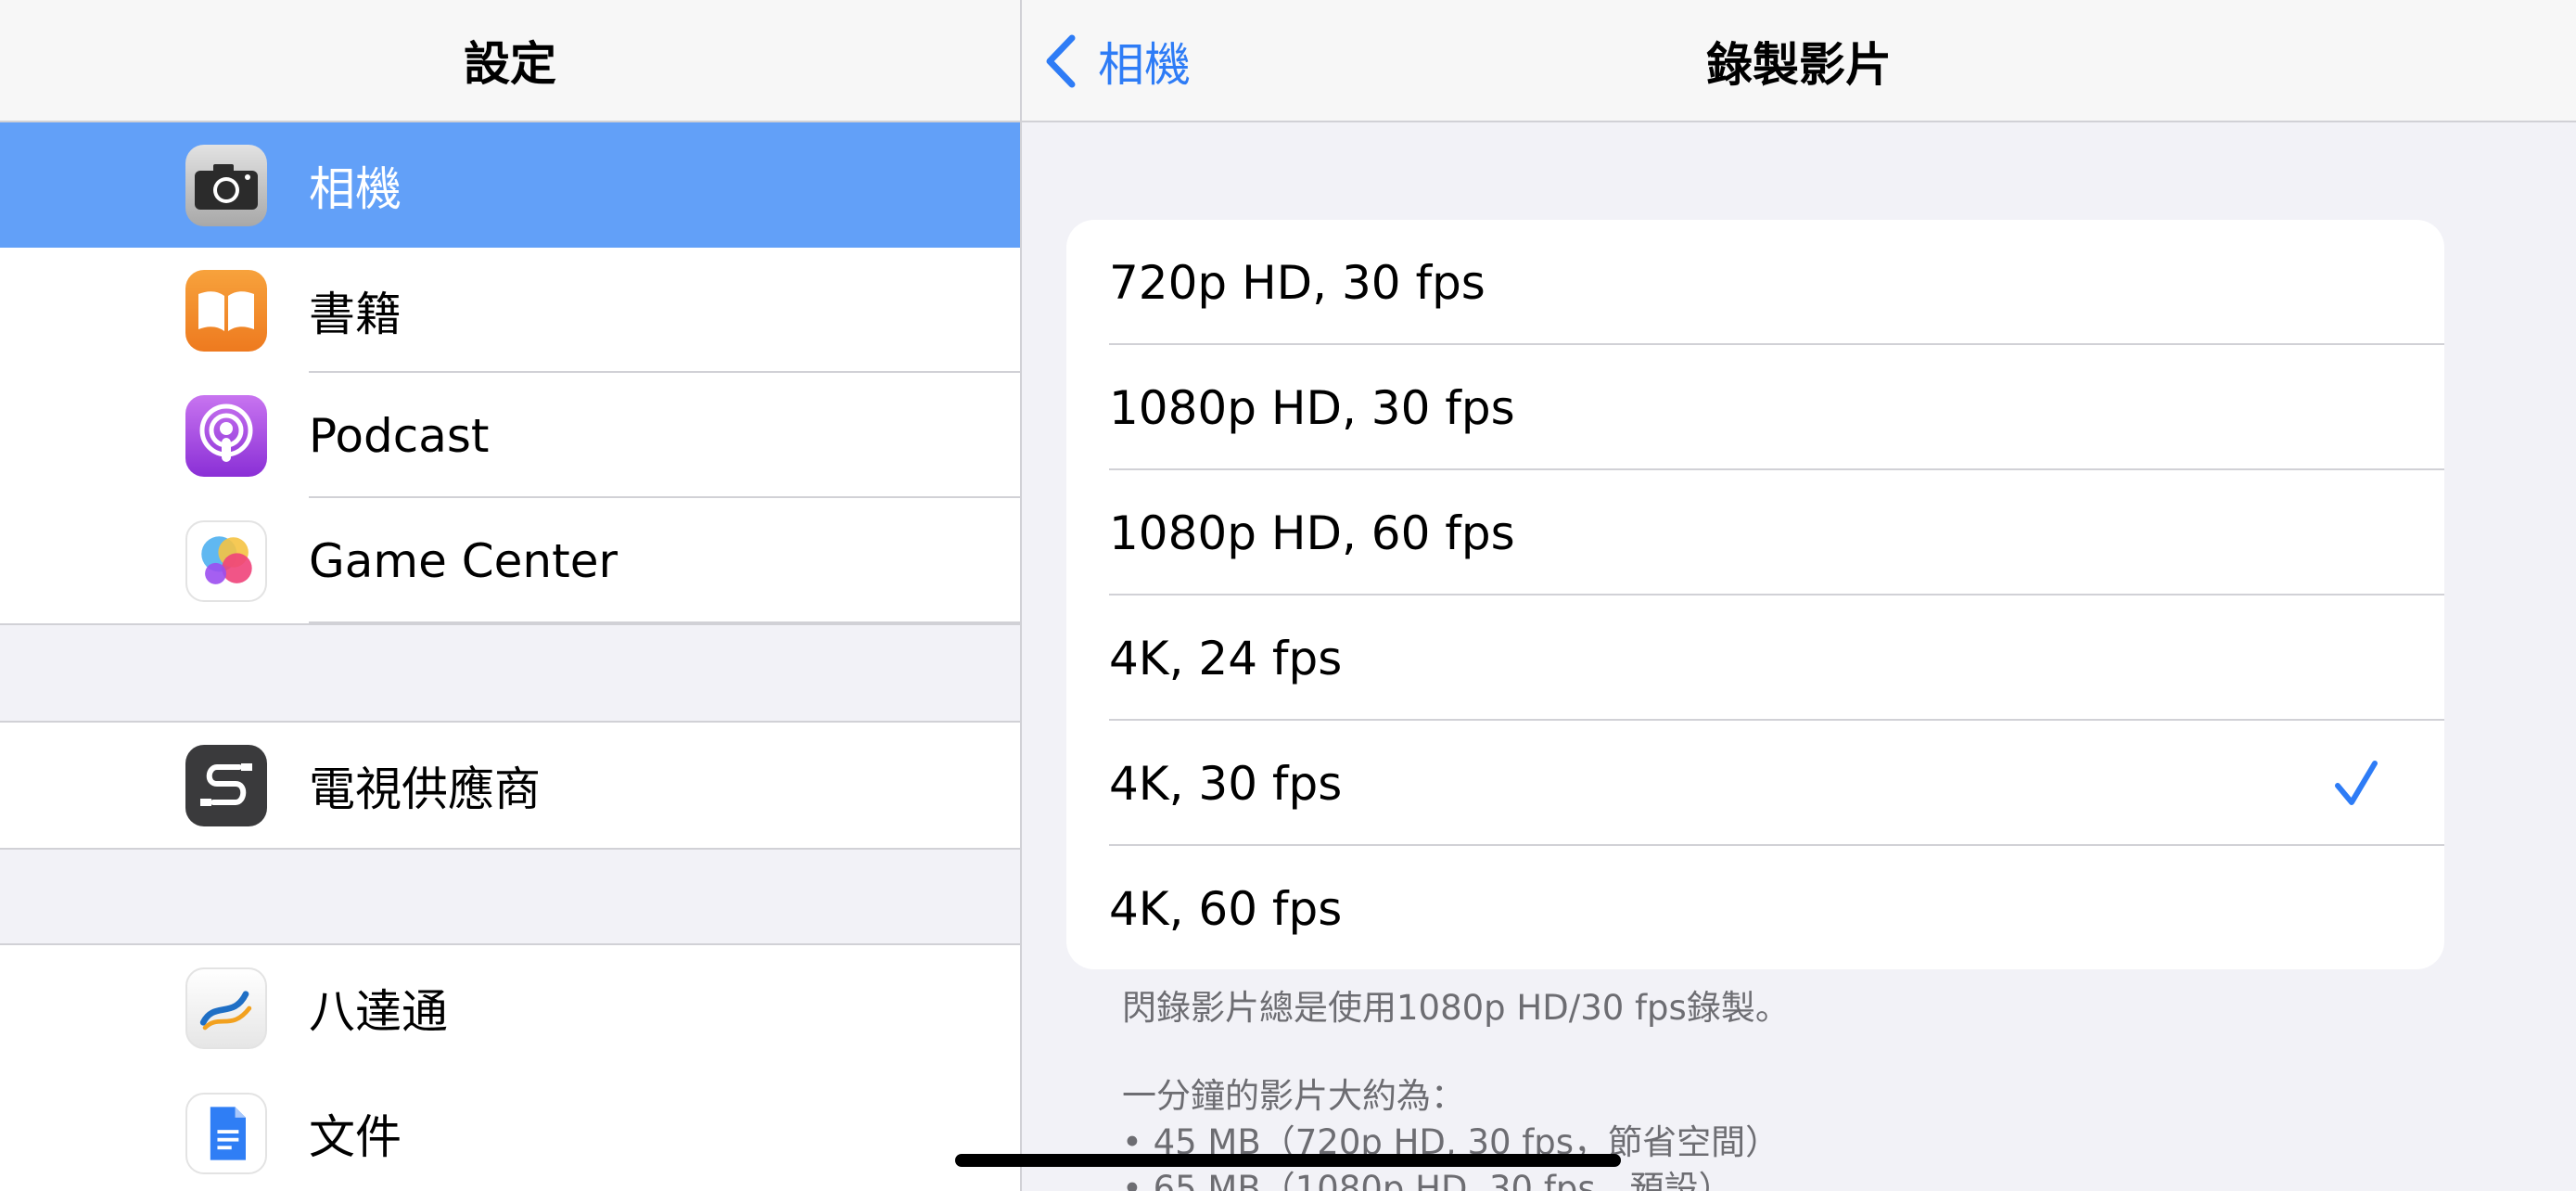 The image size is (2576, 1191). I want to click on sidebar-item-octopus: 八達通, so click(510, 1007).